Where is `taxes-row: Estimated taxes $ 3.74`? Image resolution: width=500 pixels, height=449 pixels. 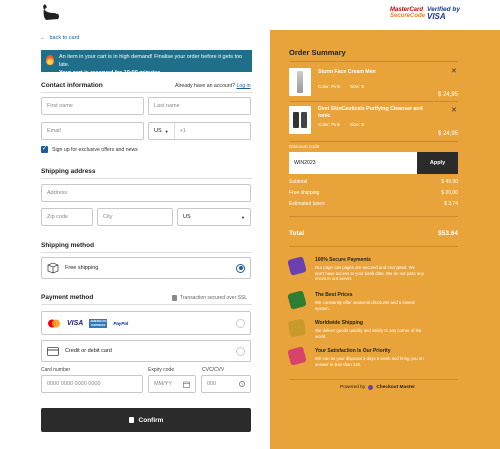 taxes-row: Estimated taxes $ 3.74 is located at coordinates (373, 204).